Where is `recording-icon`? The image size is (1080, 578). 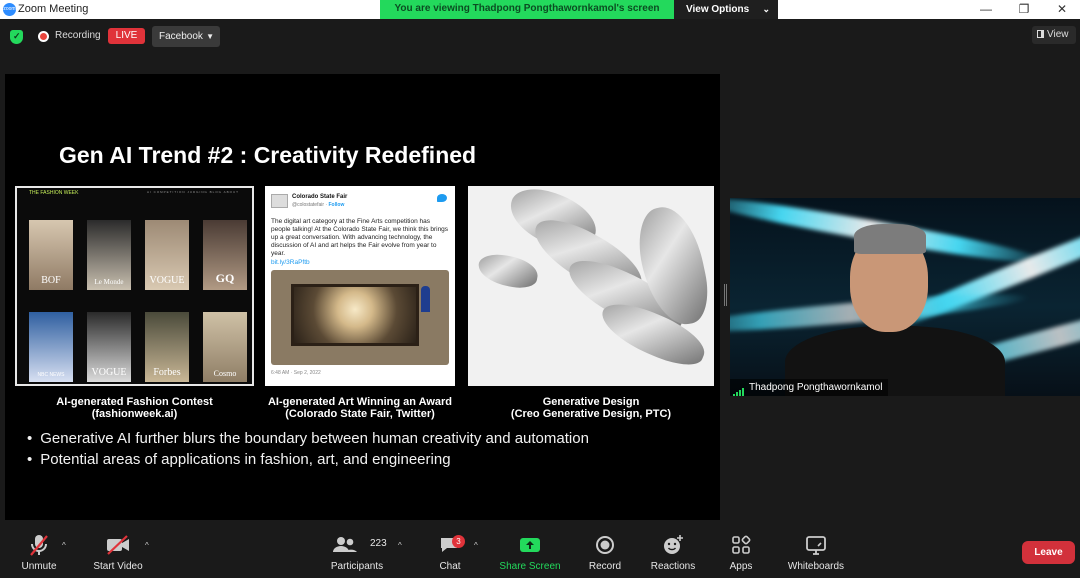 recording-icon is located at coordinates (43, 36).